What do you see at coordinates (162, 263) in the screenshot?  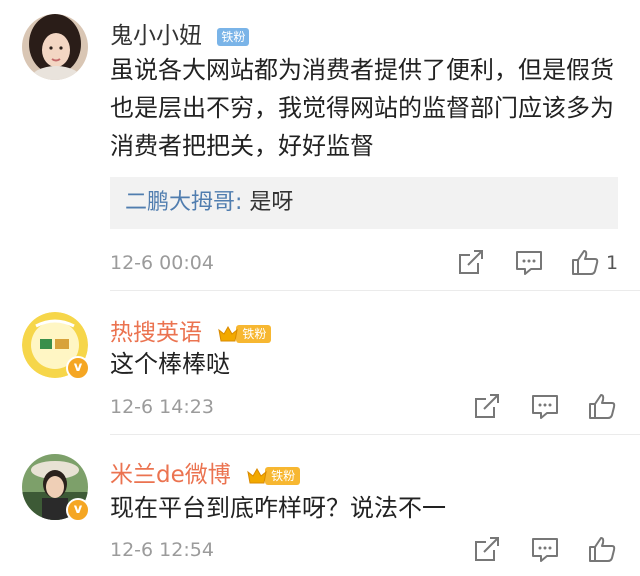 I see `timestamp: 12-6 00:04` at bounding box center [162, 263].